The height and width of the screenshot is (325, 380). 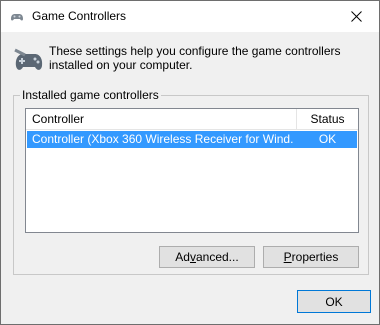 I want to click on properties-label-suffix: roperties, so click(x=315, y=257).